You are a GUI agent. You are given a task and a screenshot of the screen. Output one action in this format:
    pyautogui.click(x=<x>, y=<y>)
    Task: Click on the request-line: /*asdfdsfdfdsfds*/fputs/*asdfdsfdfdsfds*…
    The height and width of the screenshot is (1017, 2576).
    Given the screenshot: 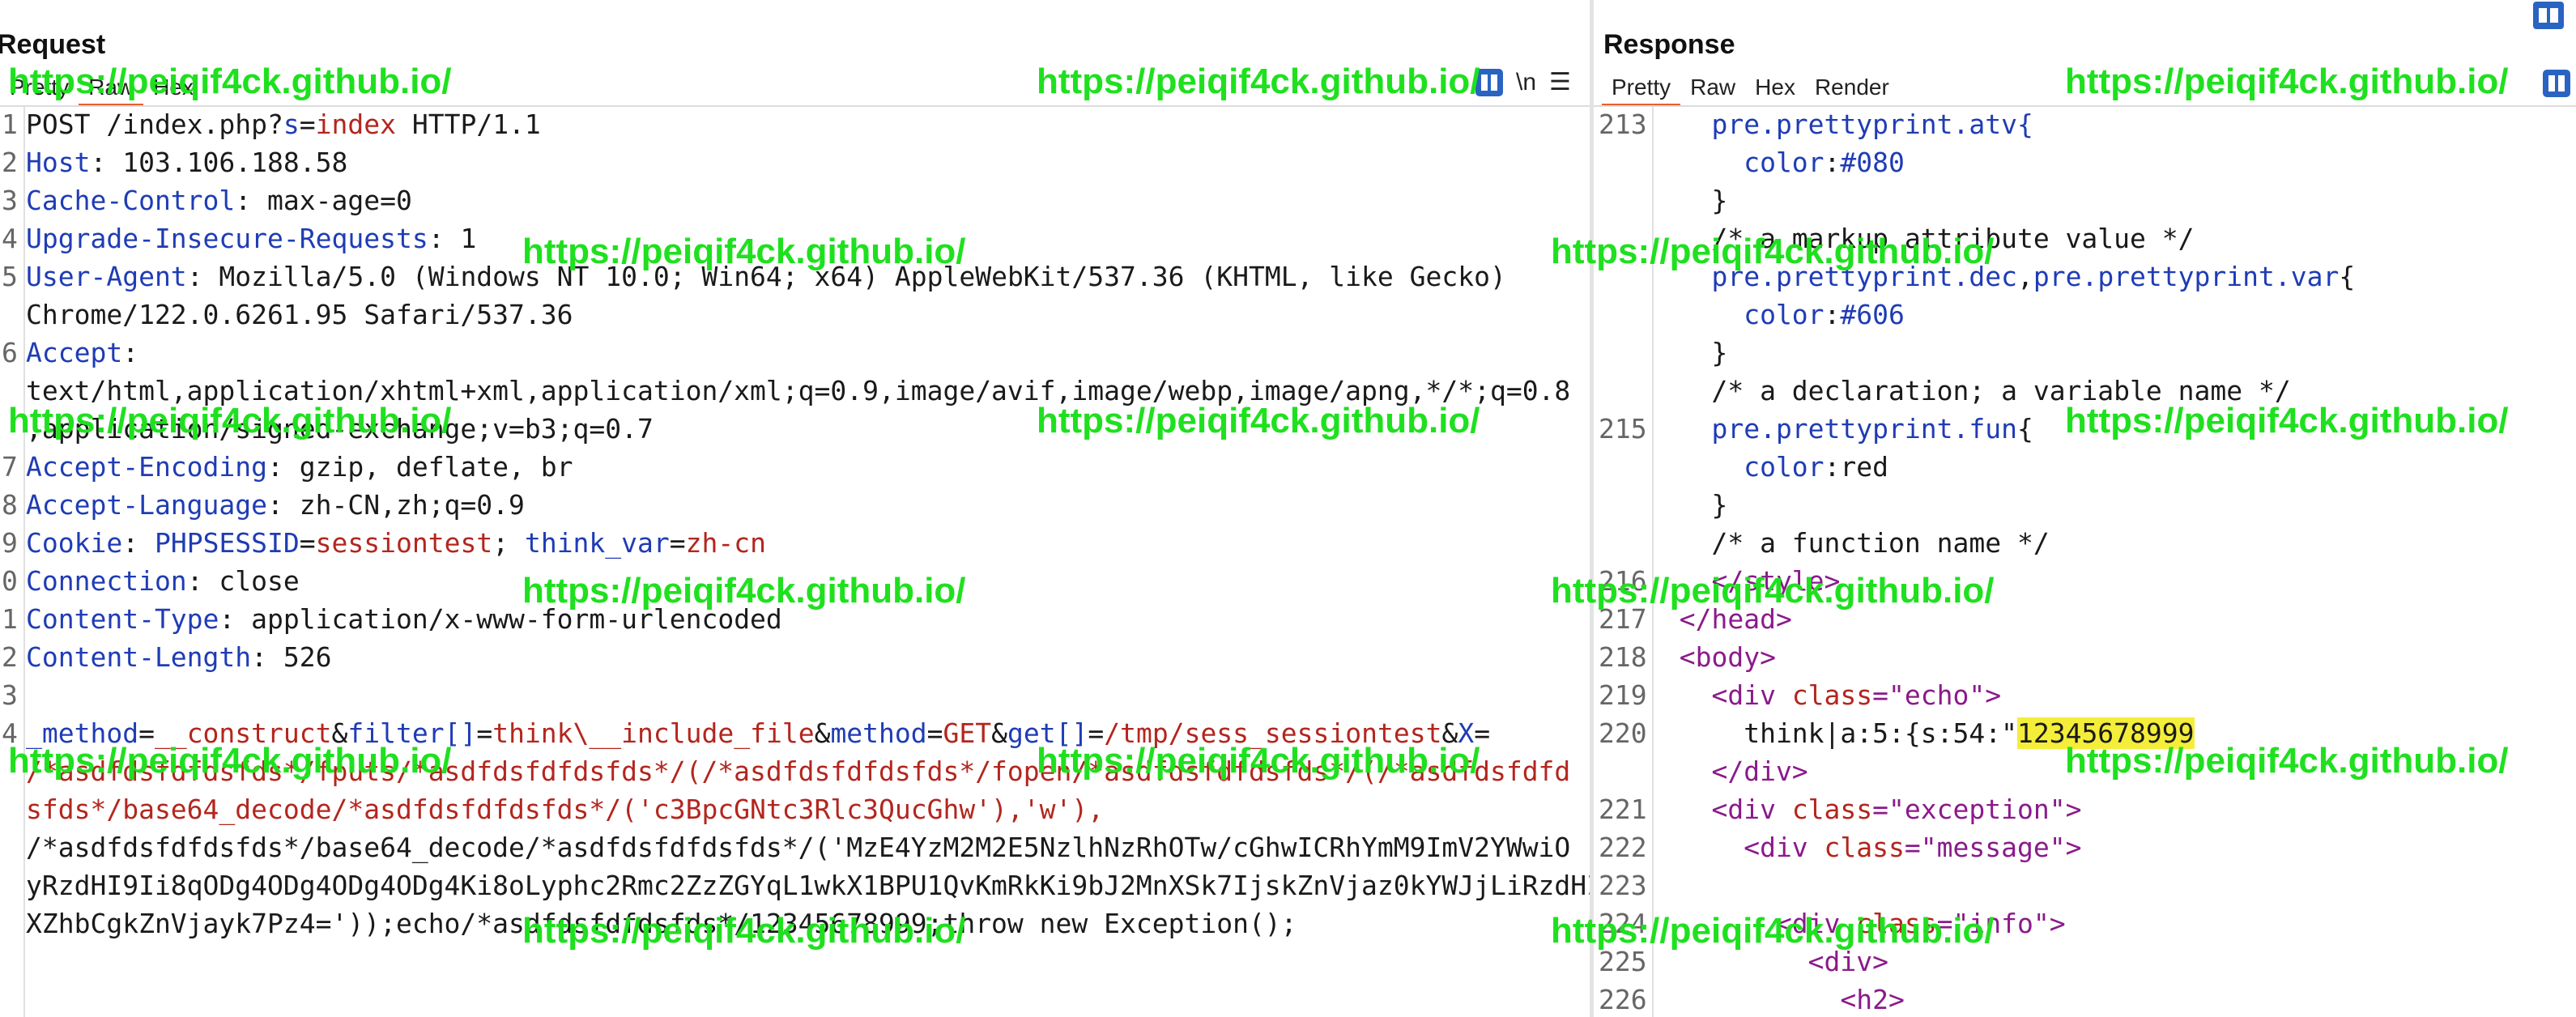 What is the action you would take?
    pyautogui.click(x=795, y=771)
    